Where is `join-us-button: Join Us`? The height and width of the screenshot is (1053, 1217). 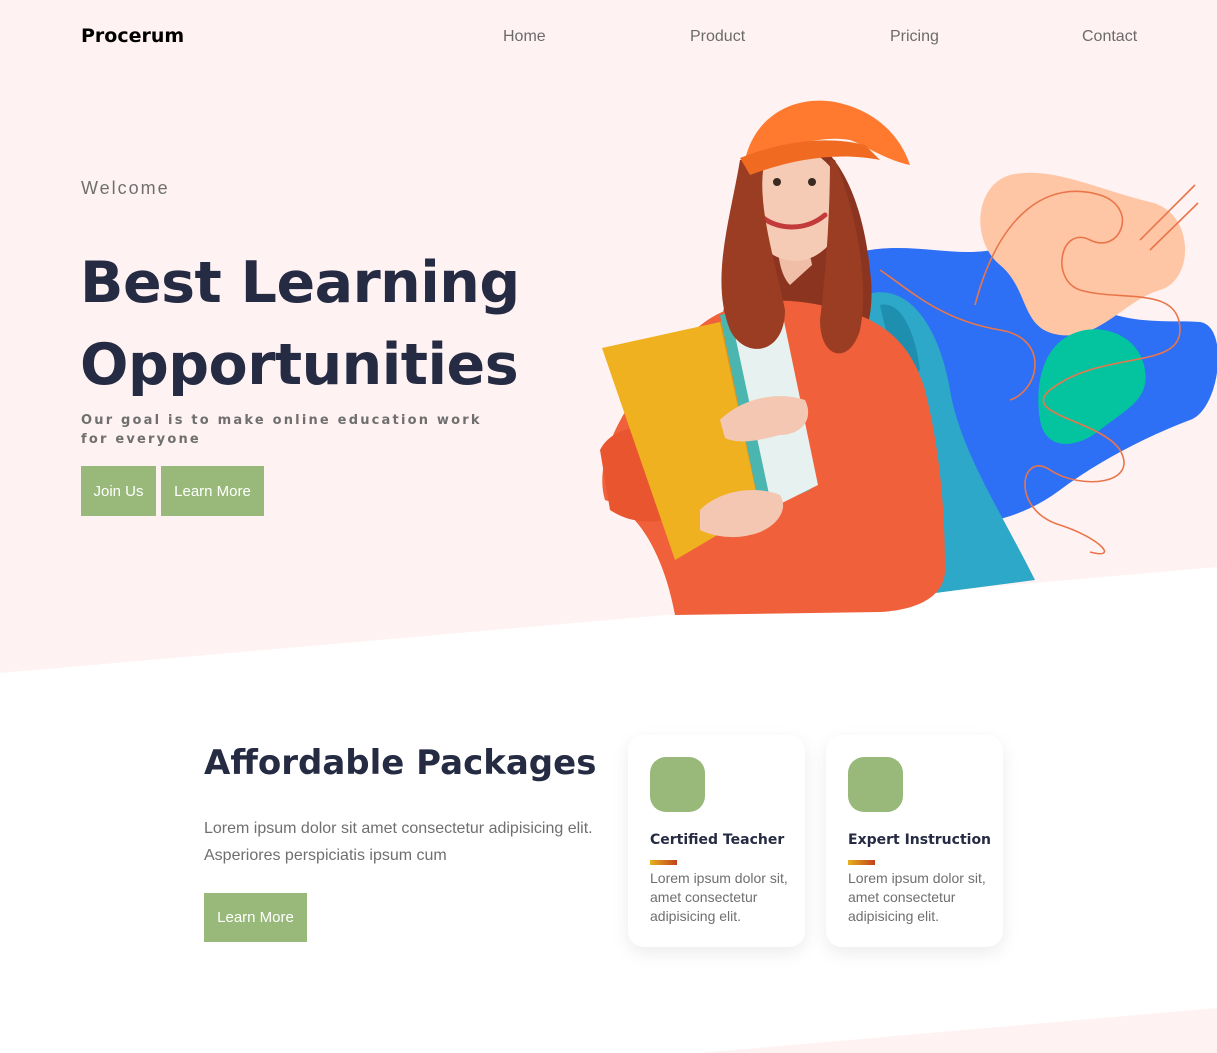
join-us-button: Join Us is located at coordinates (118, 491).